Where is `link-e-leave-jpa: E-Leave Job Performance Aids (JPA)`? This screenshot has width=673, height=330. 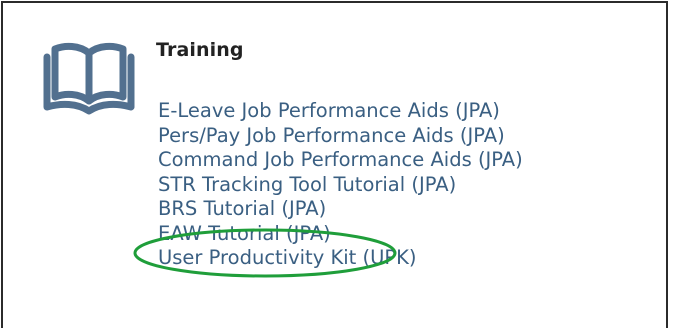
link-e-leave-jpa: E-Leave Job Performance Aids (JPA) is located at coordinates (340, 111).